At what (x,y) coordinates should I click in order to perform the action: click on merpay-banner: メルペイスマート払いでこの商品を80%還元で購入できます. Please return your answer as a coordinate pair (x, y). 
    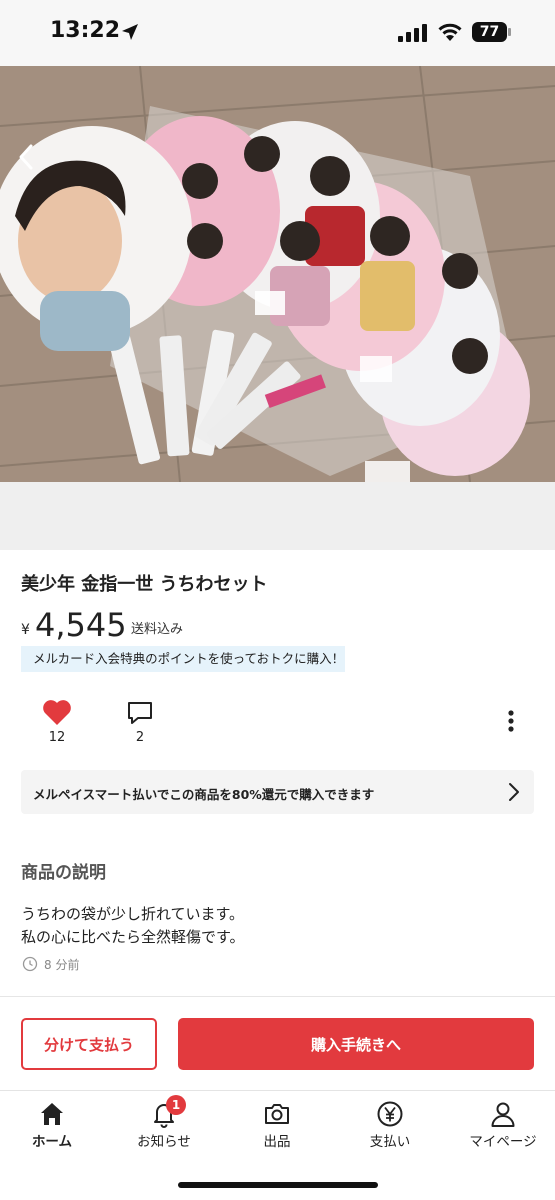
    Looking at the image, I should click on (277, 792).